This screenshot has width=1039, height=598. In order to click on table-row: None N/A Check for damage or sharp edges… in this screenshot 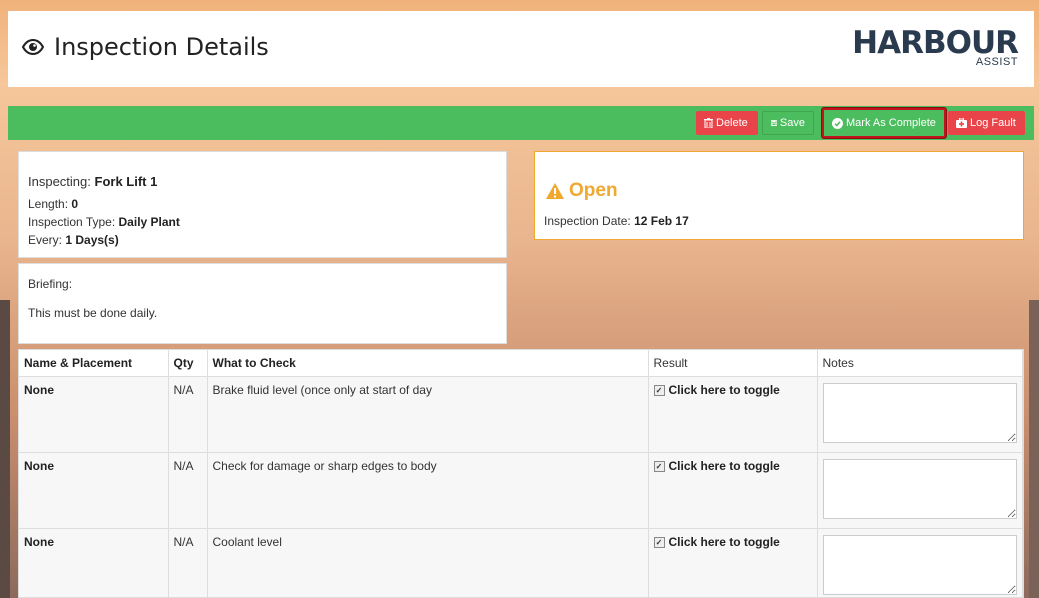, I will do `click(521, 490)`.